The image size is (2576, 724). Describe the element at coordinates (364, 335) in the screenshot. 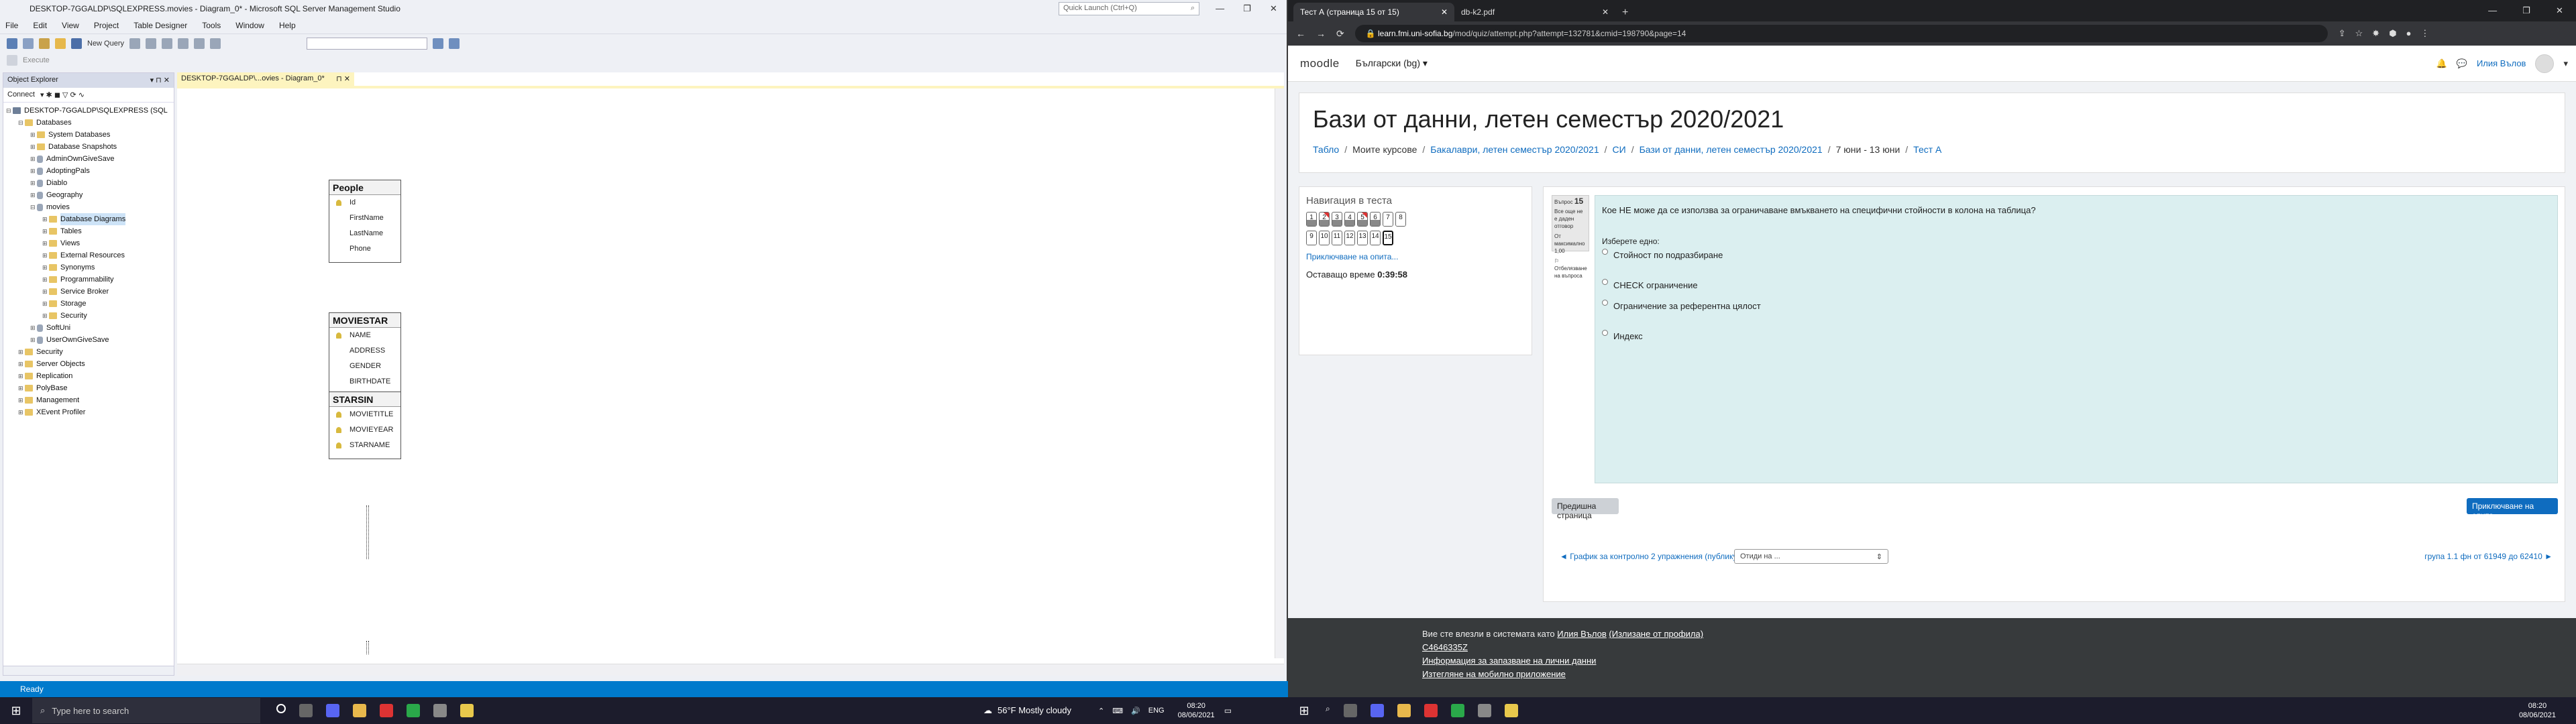

I see `diagram-column: NAME` at that location.